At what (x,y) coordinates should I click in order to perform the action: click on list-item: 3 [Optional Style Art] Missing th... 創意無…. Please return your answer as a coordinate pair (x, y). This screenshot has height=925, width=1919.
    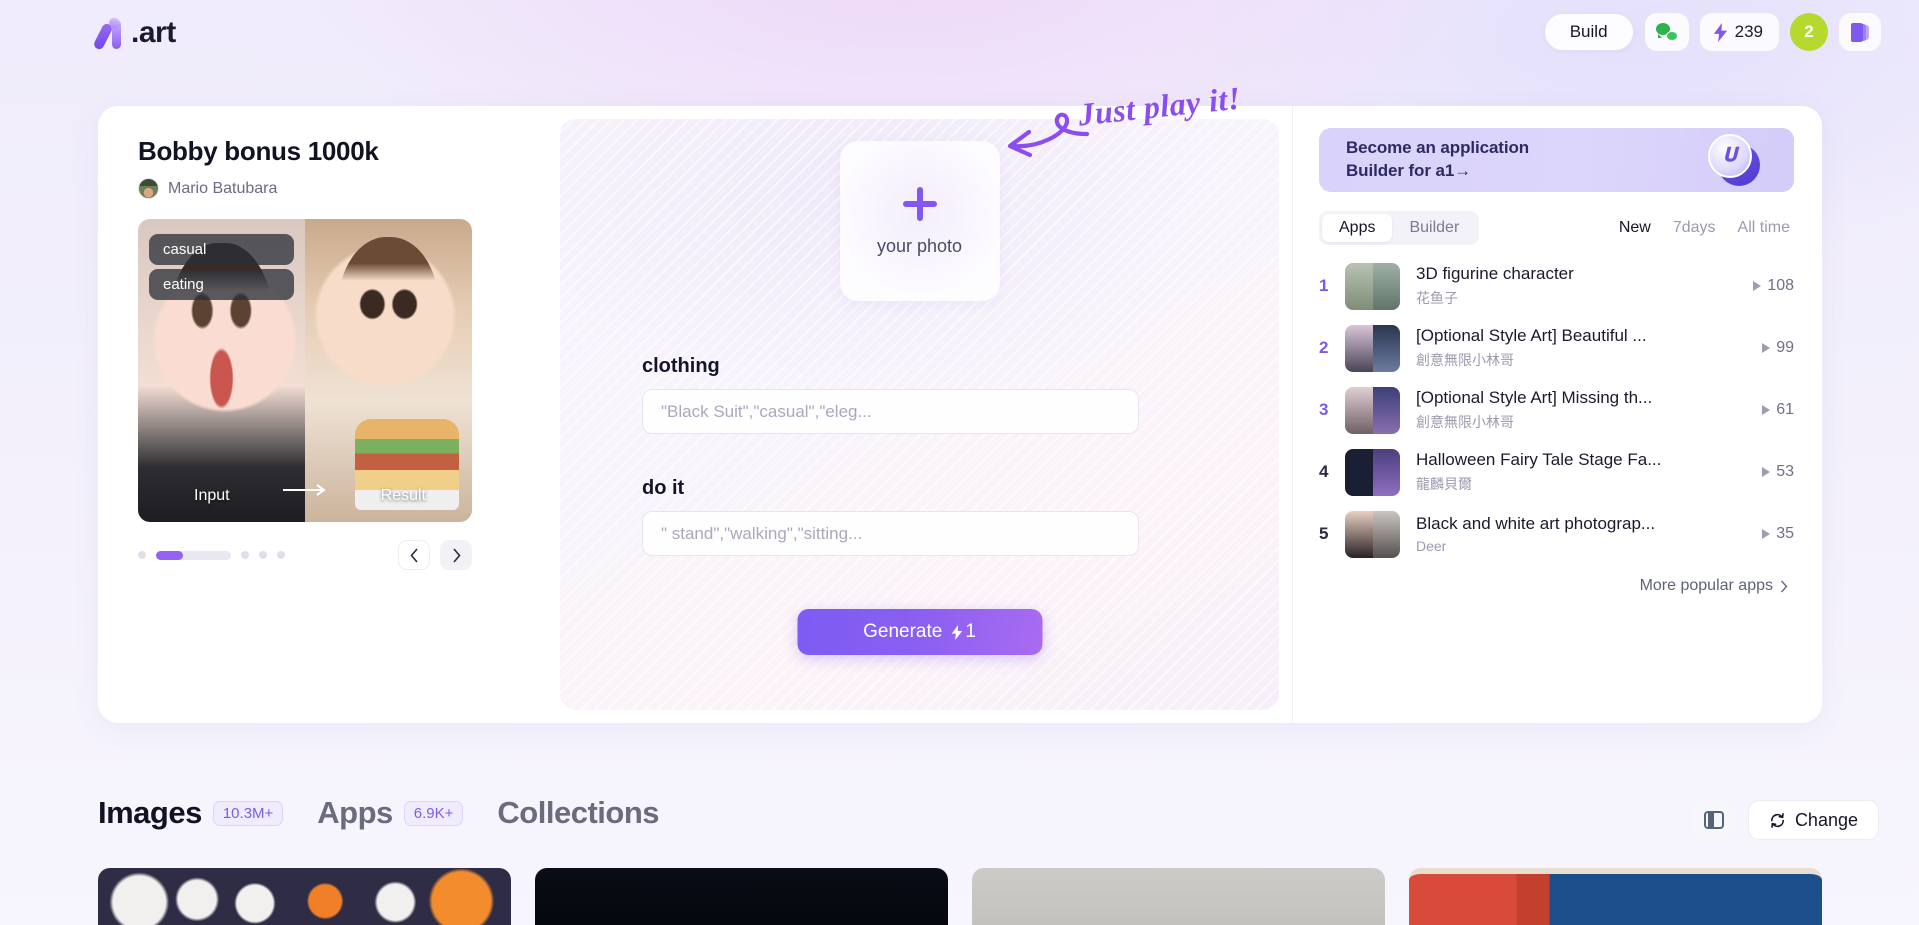
    Looking at the image, I should click on (1556, 410).